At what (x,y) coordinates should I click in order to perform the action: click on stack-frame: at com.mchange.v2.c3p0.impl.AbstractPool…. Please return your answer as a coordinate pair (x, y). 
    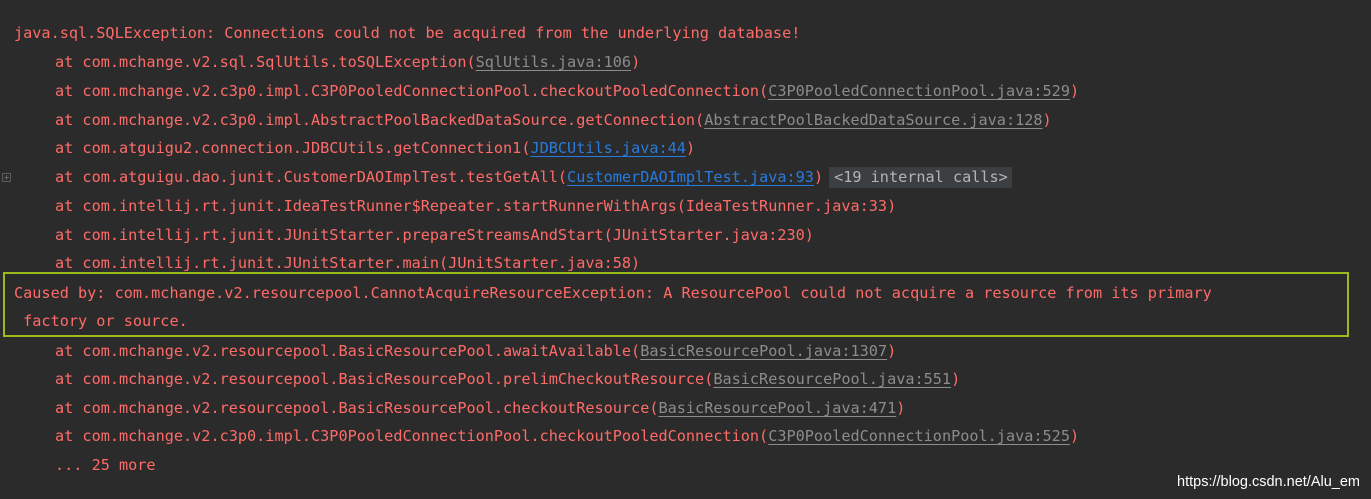
    Looking at the image, I should click on (553, 120).